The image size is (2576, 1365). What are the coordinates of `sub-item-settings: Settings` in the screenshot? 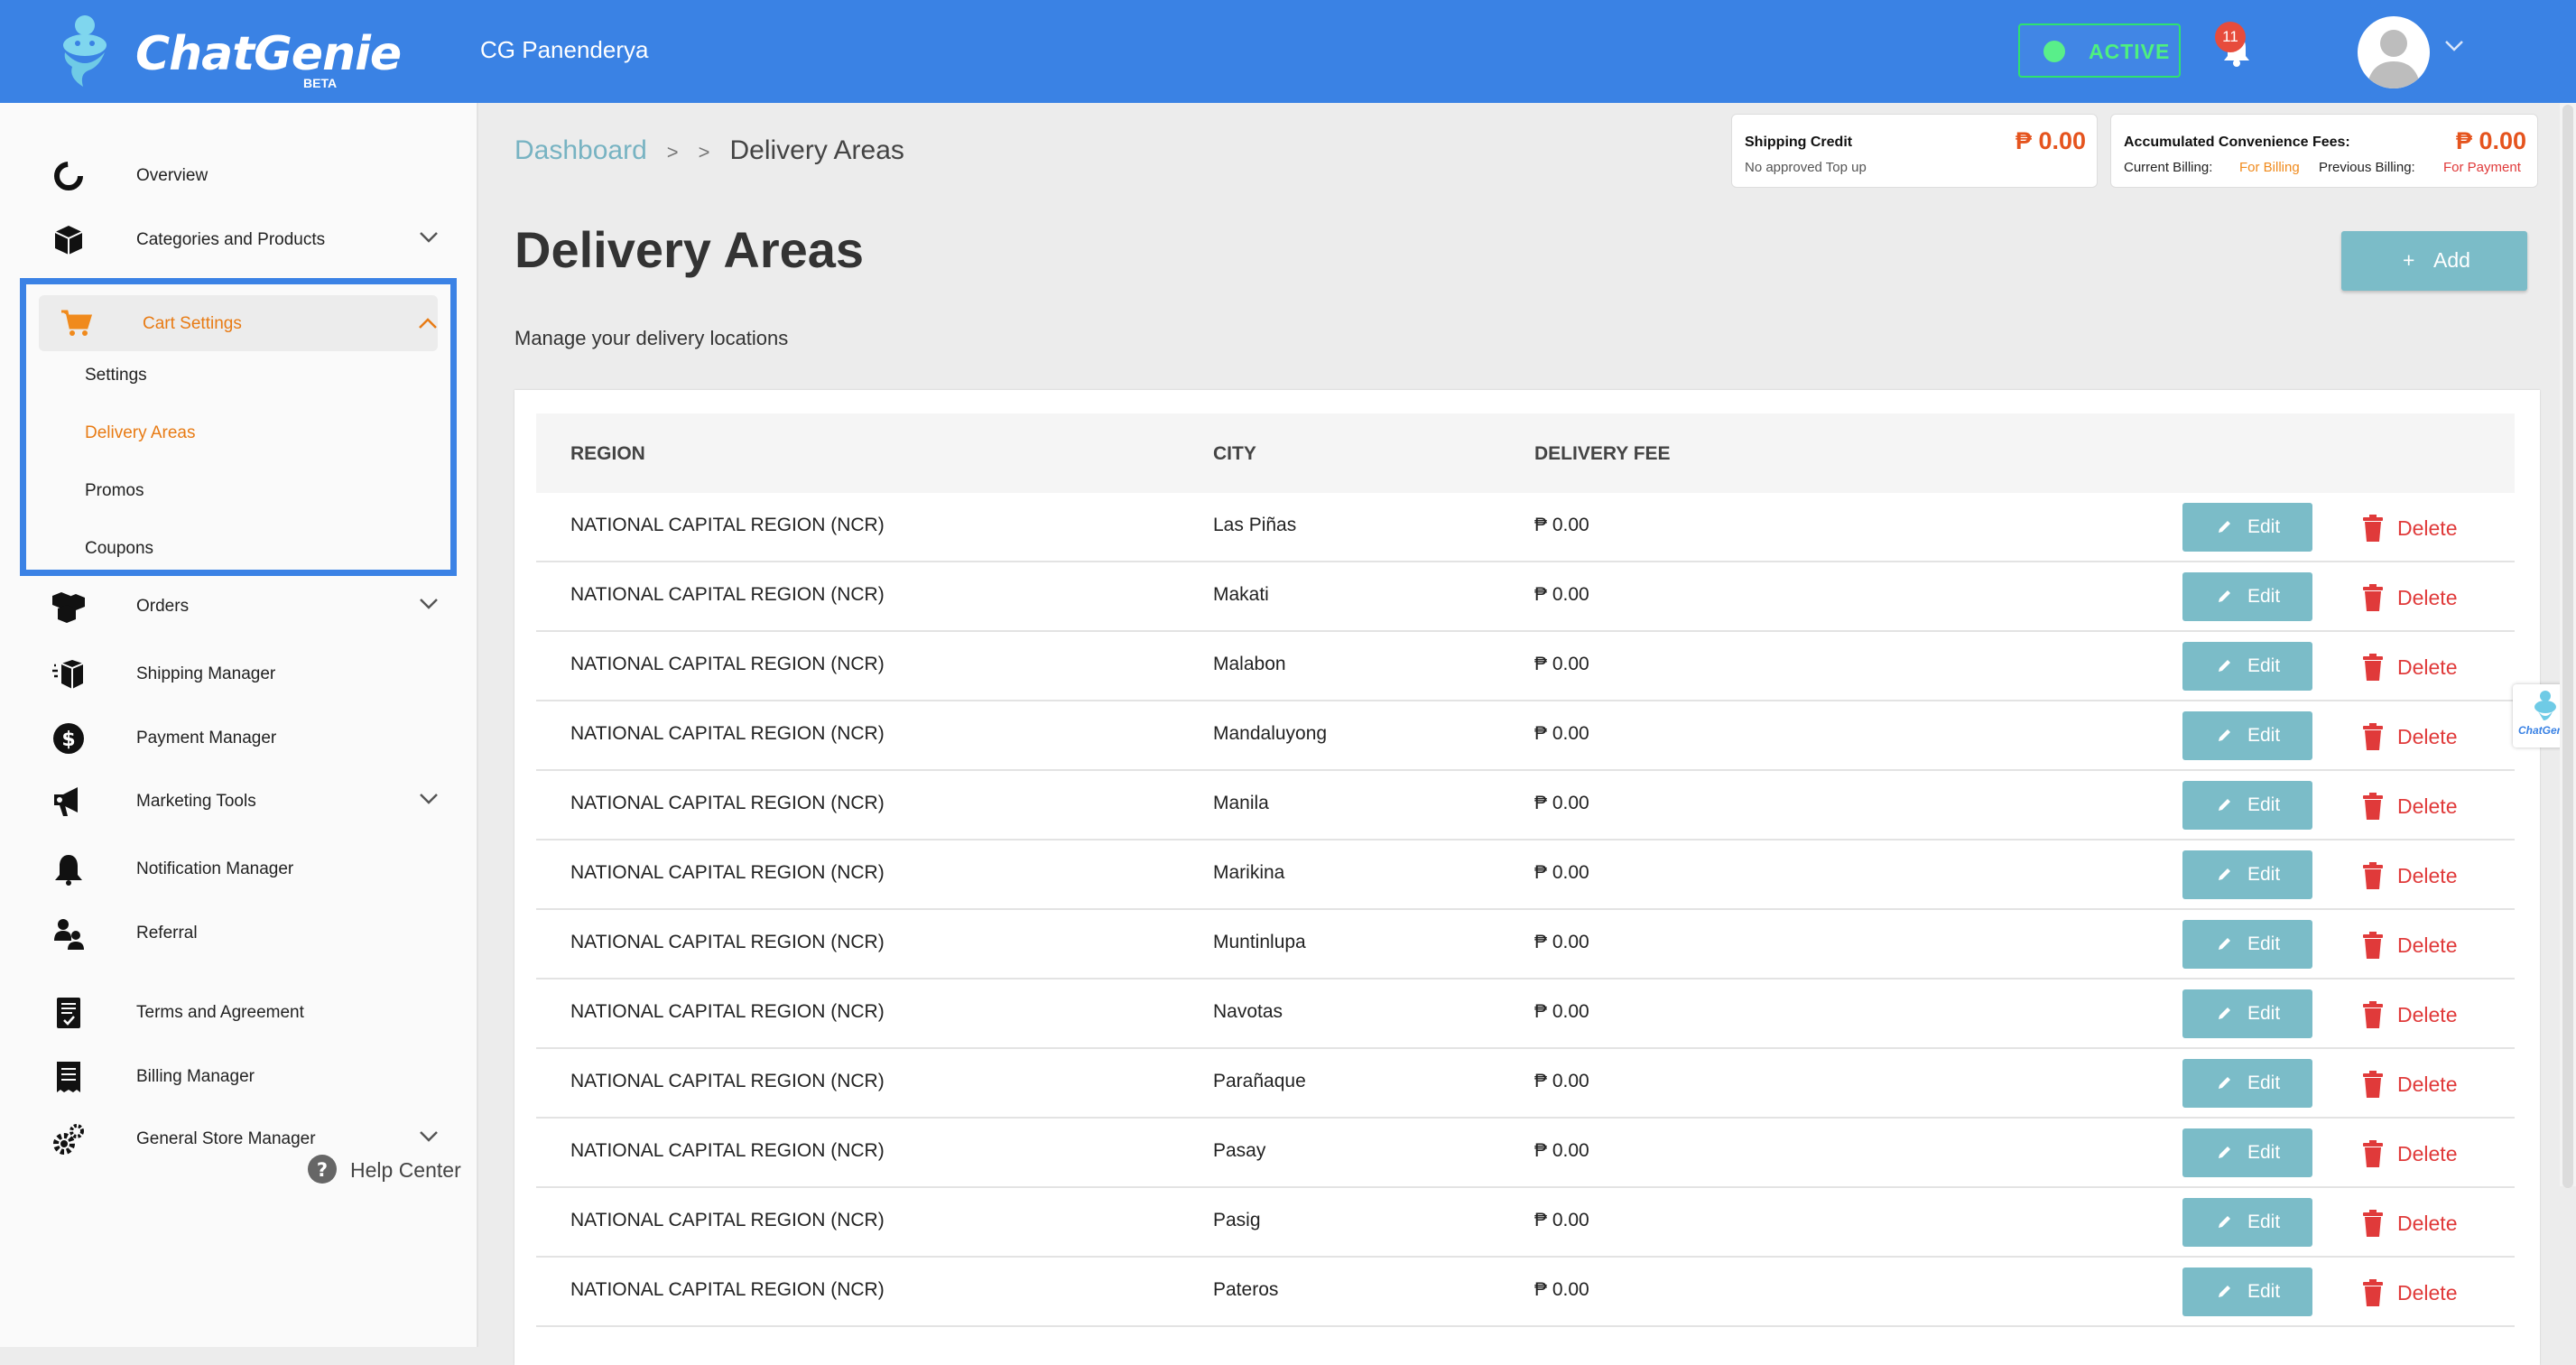 It's located at (116, 376).